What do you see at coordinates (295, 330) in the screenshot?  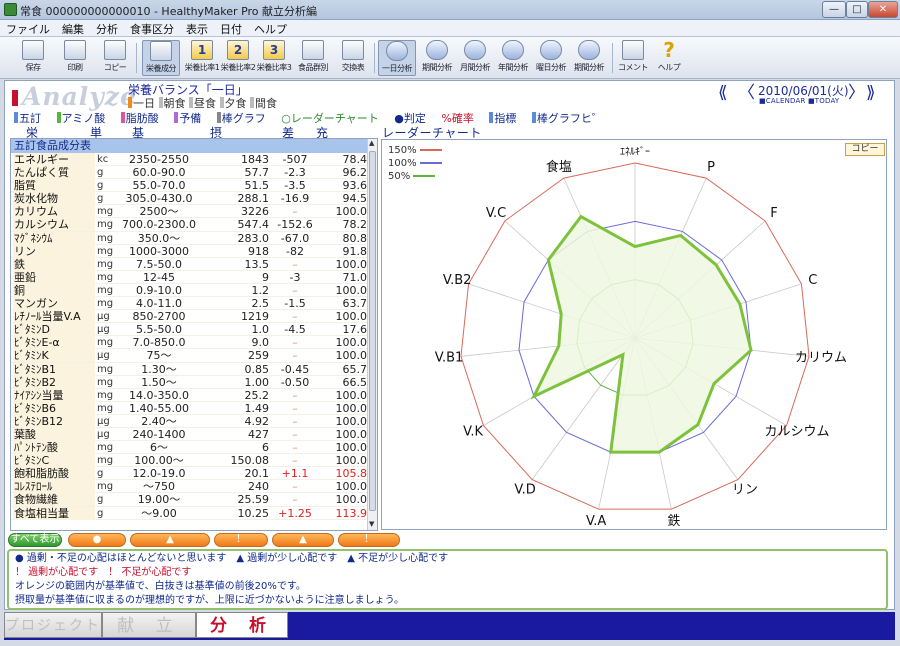 I see `diff-cell: -4.5` at bounding box center [295, 330].